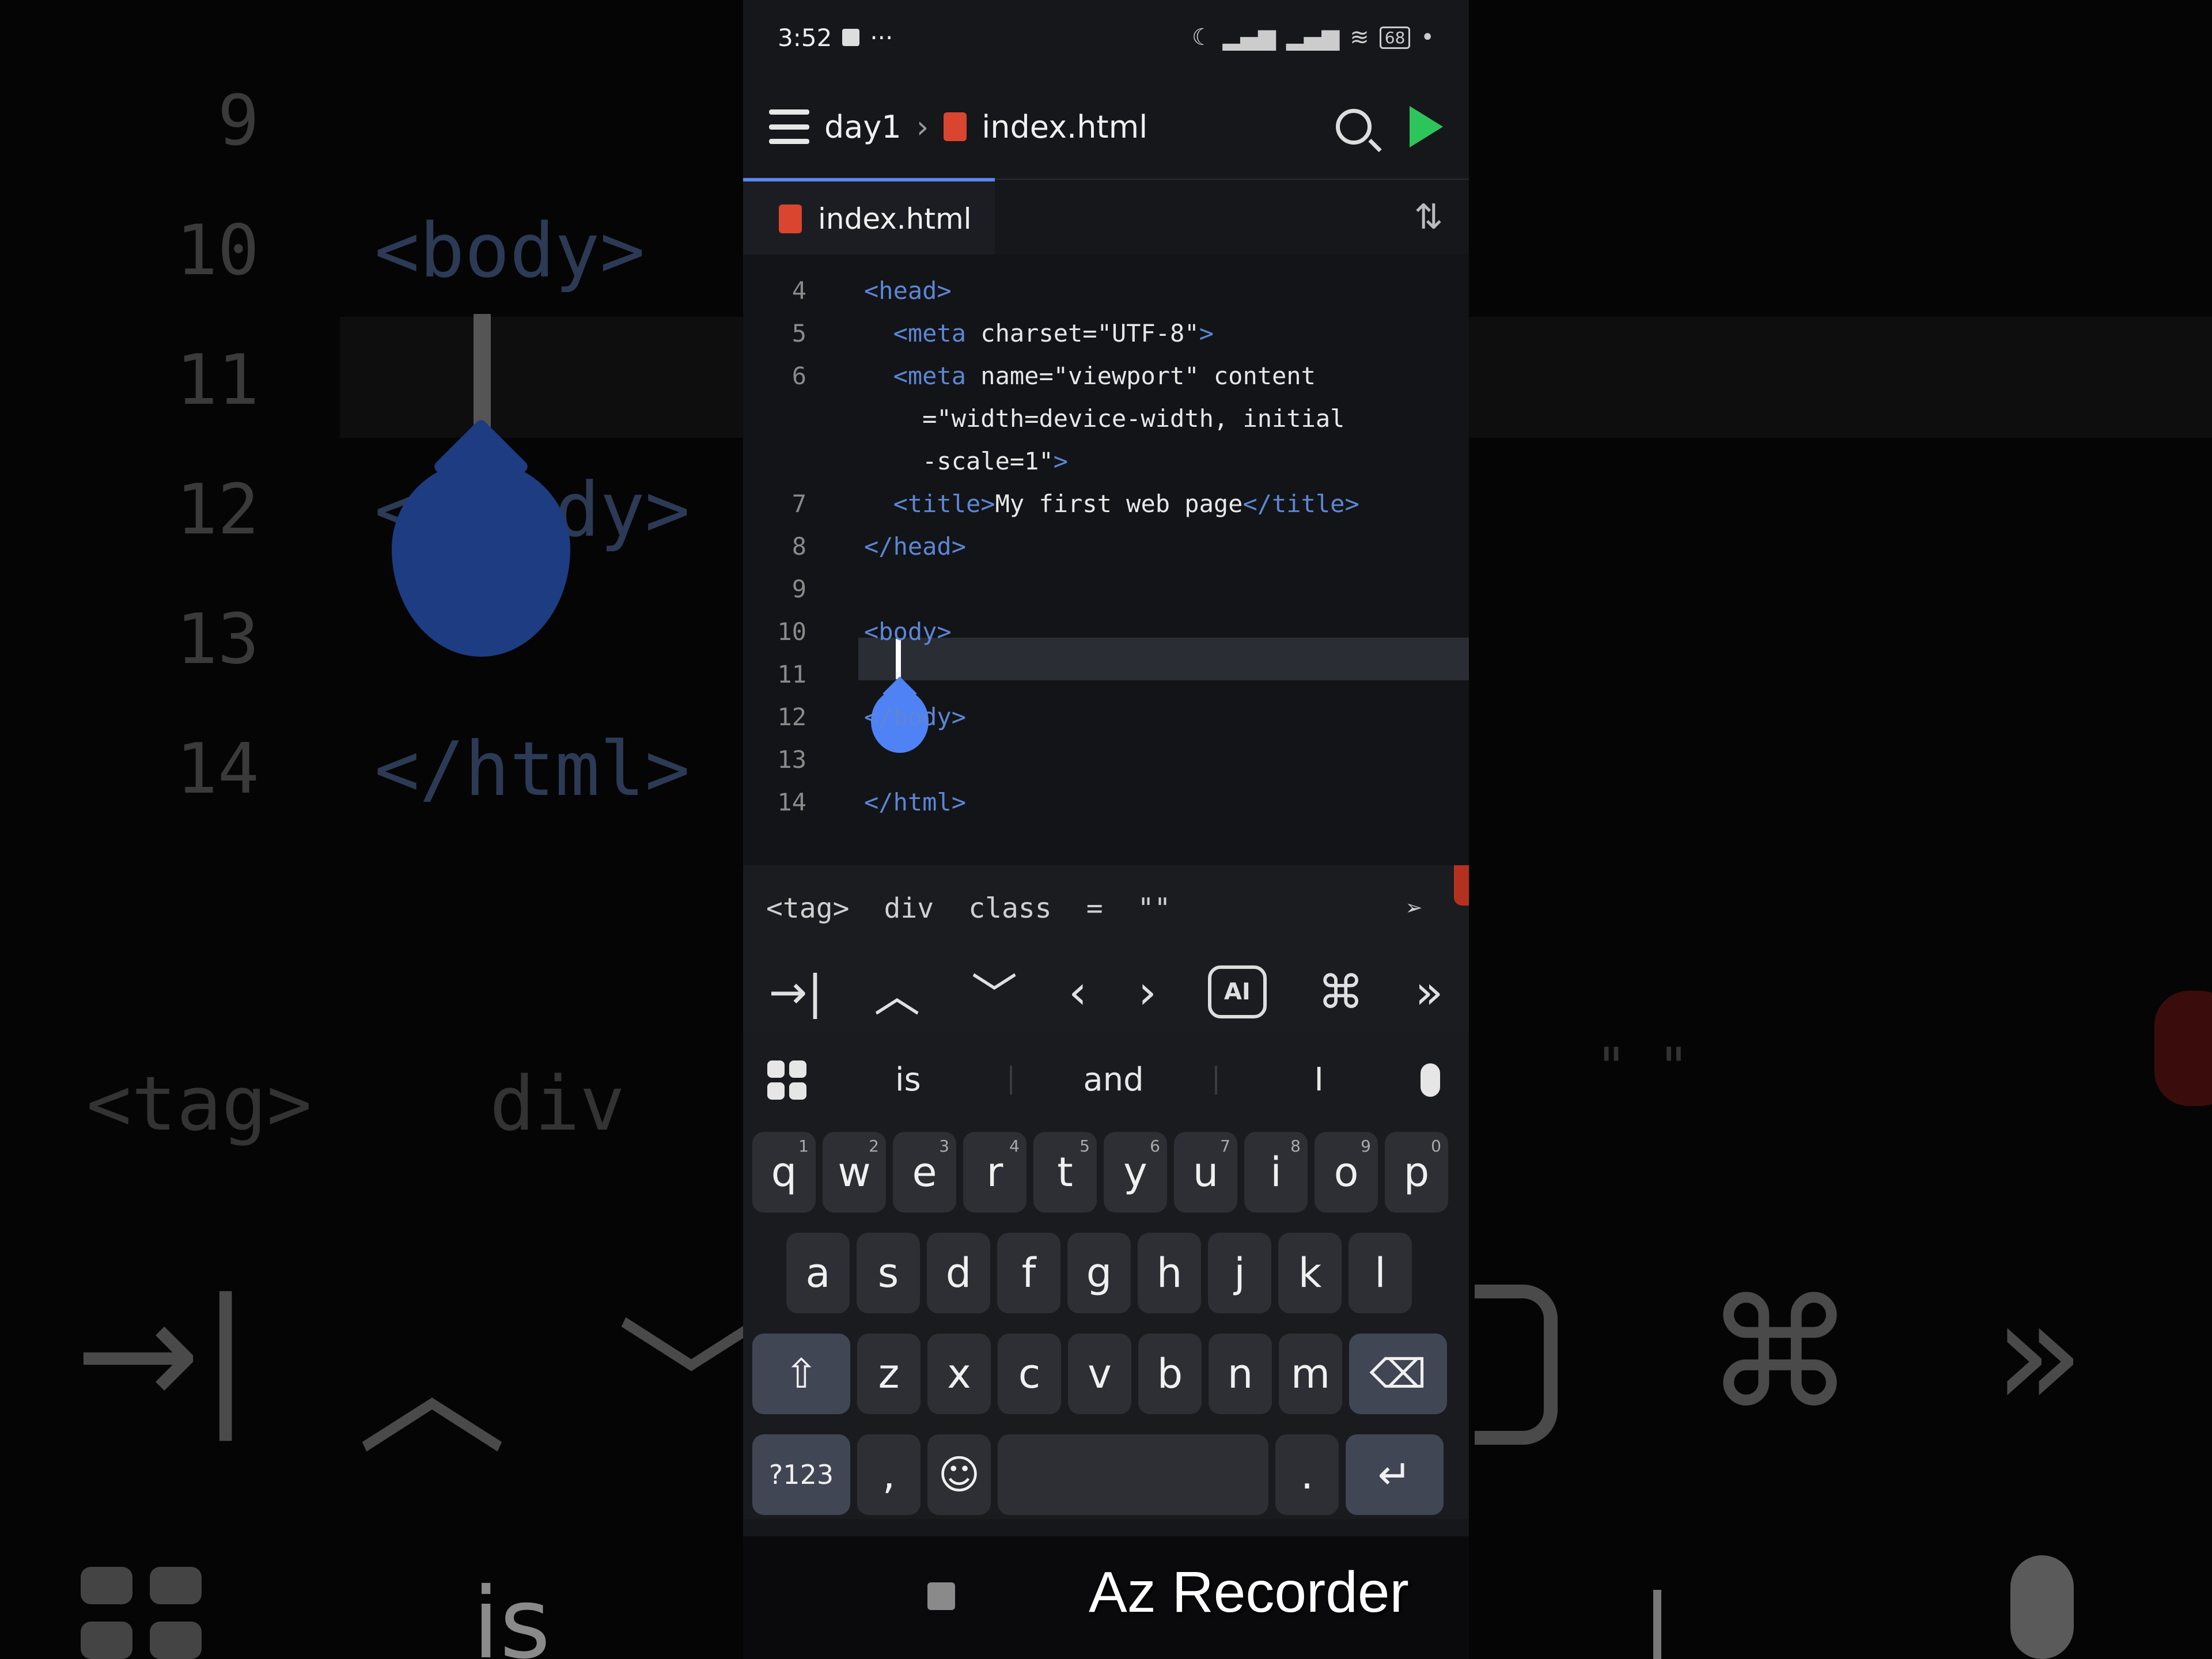 This screenshot has height=1659, width=2212. Describe the element at coordinates (1106, 333) in the screenshot. I see `code-line: 5 <meta charset="UTF-8">` at that location.